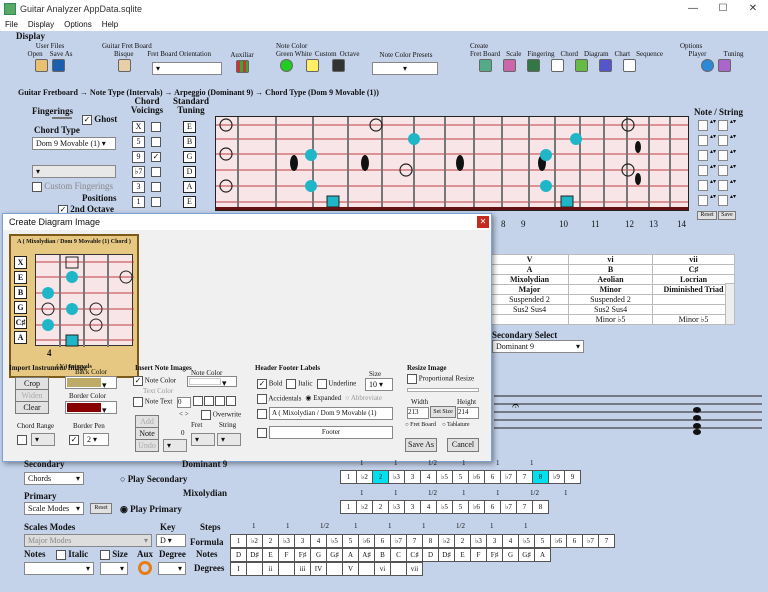  I want to click on reset-button: Reset, so click(101, 508).